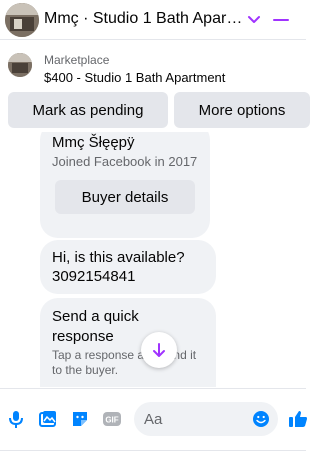 The image size is (320, 457). What do you see at coordinates (135, 77) in the screenshot?
I see `listing-title: $400 - Studio 1 Bath Apartment` at bounding box center [135, 77].